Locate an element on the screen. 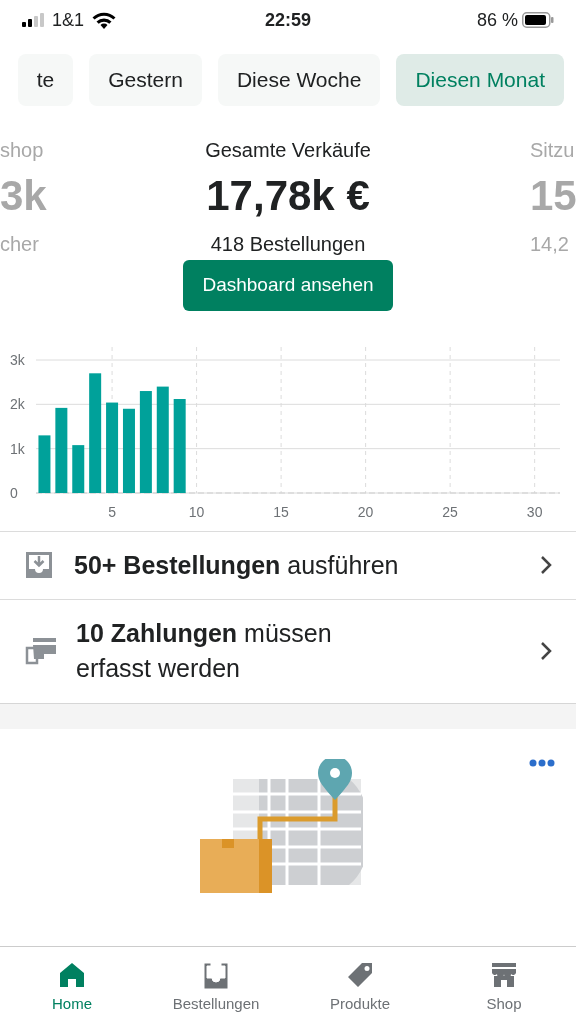  home-icon is located at coordinates (72, 975).